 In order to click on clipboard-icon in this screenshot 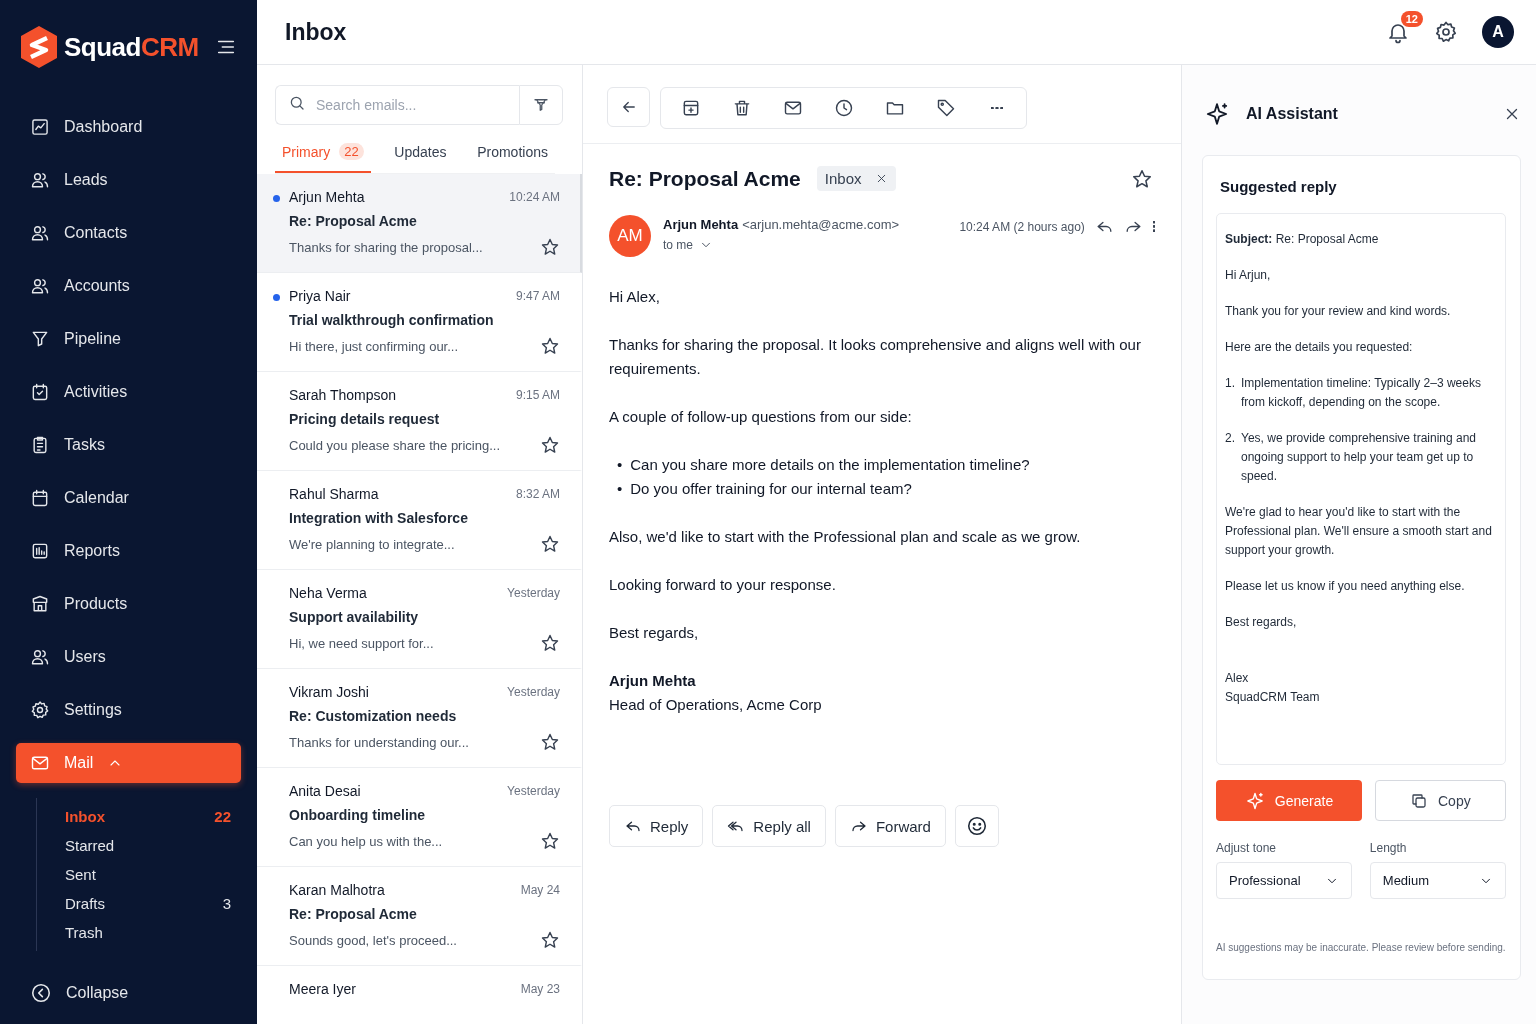, I will do `click(40, 445)`.